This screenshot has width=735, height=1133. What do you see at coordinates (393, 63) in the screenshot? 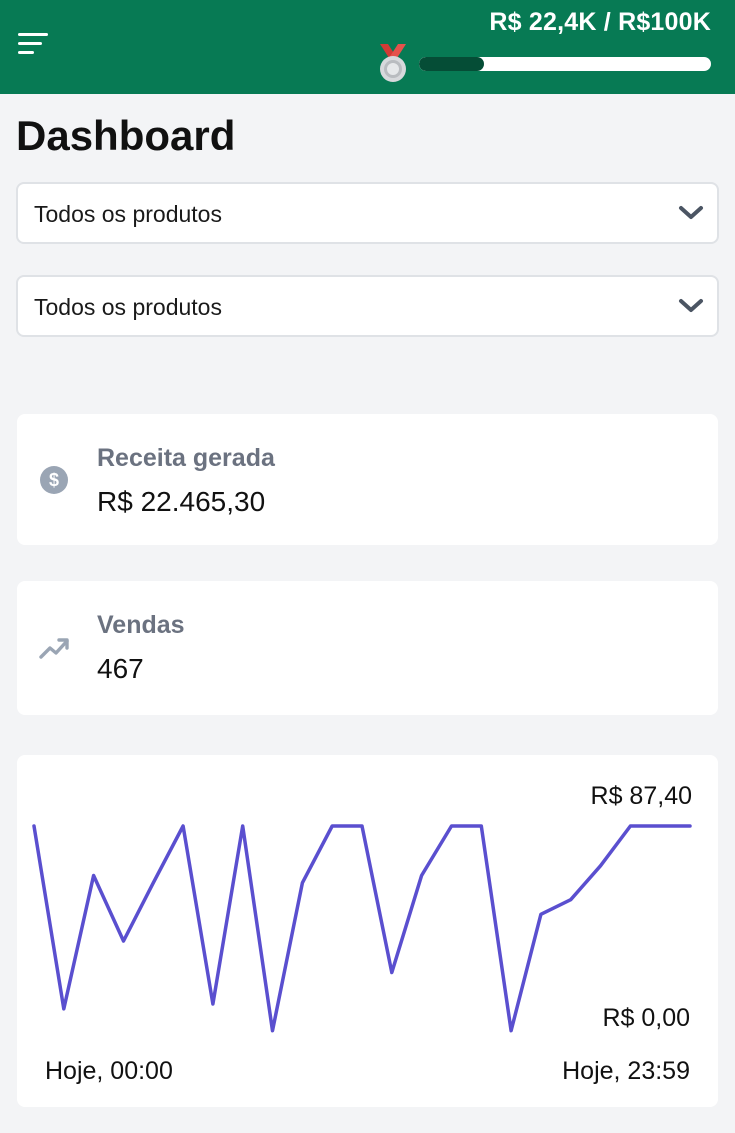
I see `medal-icon` at bounding box center [393, 63].